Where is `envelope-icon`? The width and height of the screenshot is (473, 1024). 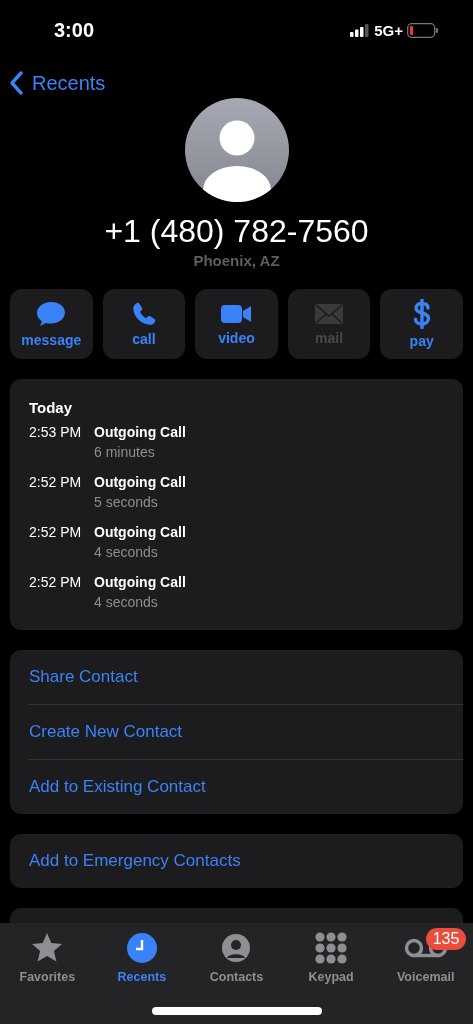 envelope-icon is located at coordinates (329, 314).